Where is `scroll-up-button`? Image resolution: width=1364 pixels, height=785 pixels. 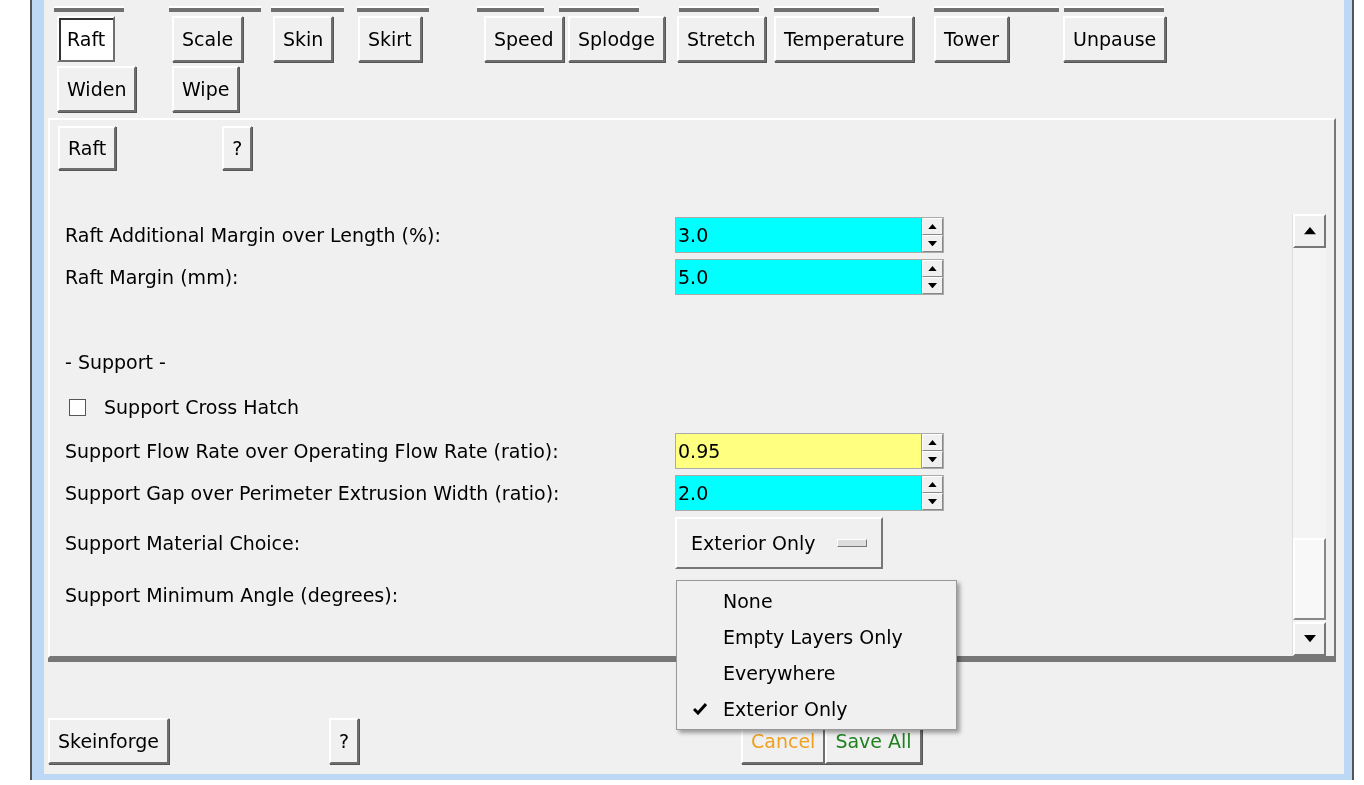 scroll-up-button is located at coordinates (1309, 231).